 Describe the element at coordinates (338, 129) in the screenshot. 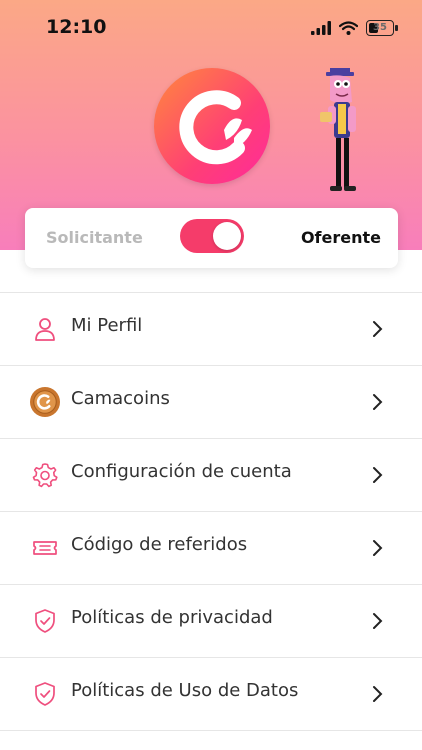

I see `mascot-illustration` at that location.